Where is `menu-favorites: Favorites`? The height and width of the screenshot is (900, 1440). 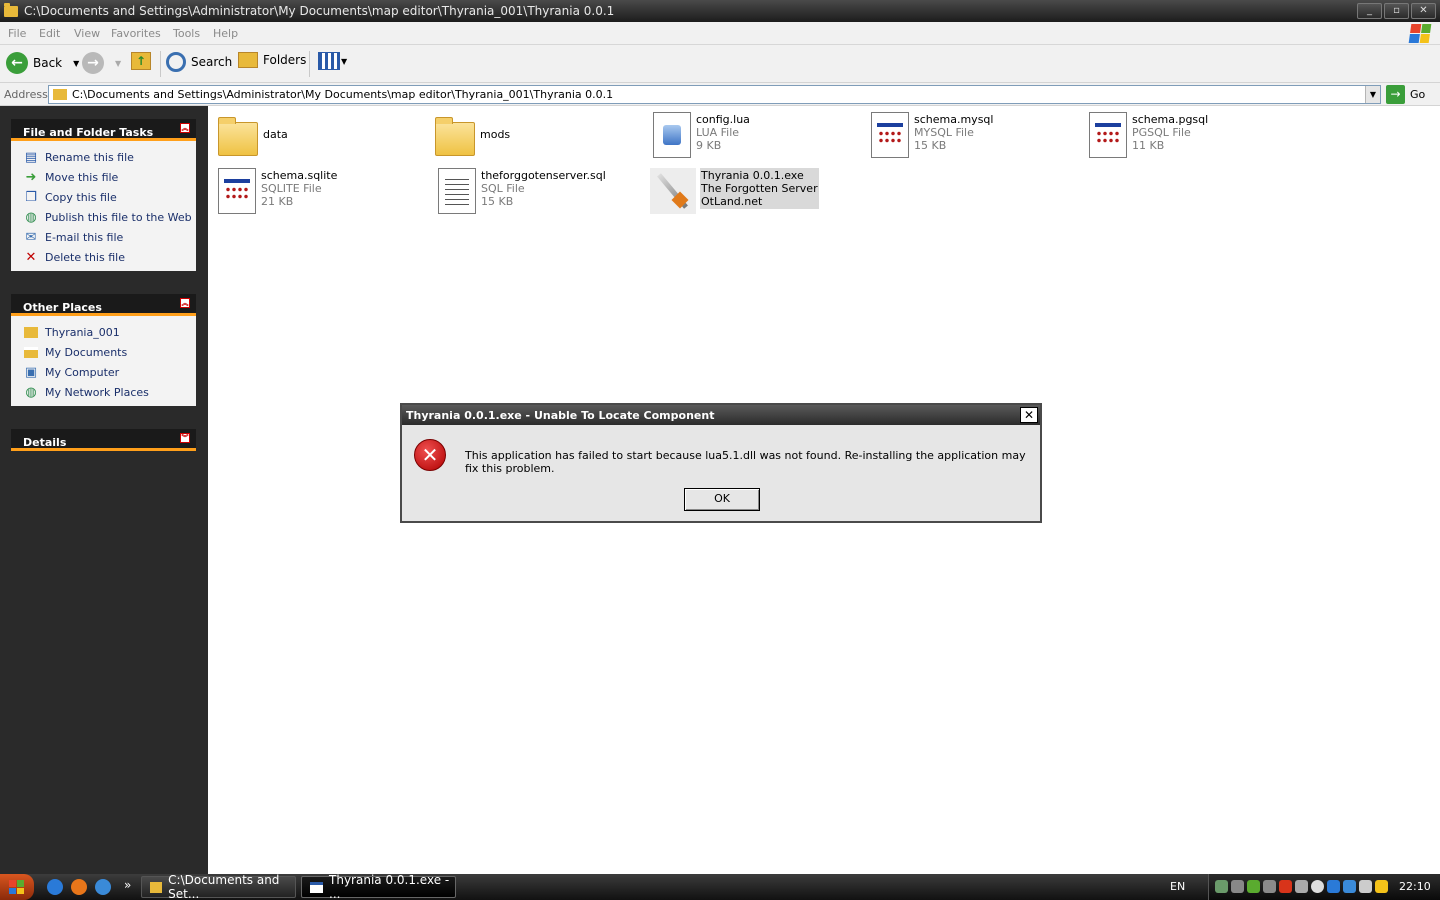 menu-favorites: Favorites is located at coordinates (136, 33).